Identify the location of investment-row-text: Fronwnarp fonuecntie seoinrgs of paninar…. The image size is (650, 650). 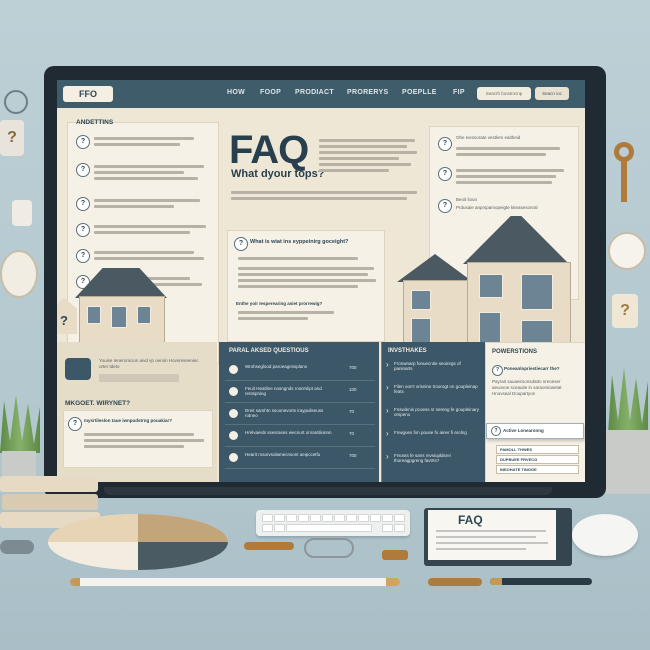
(427, 366).